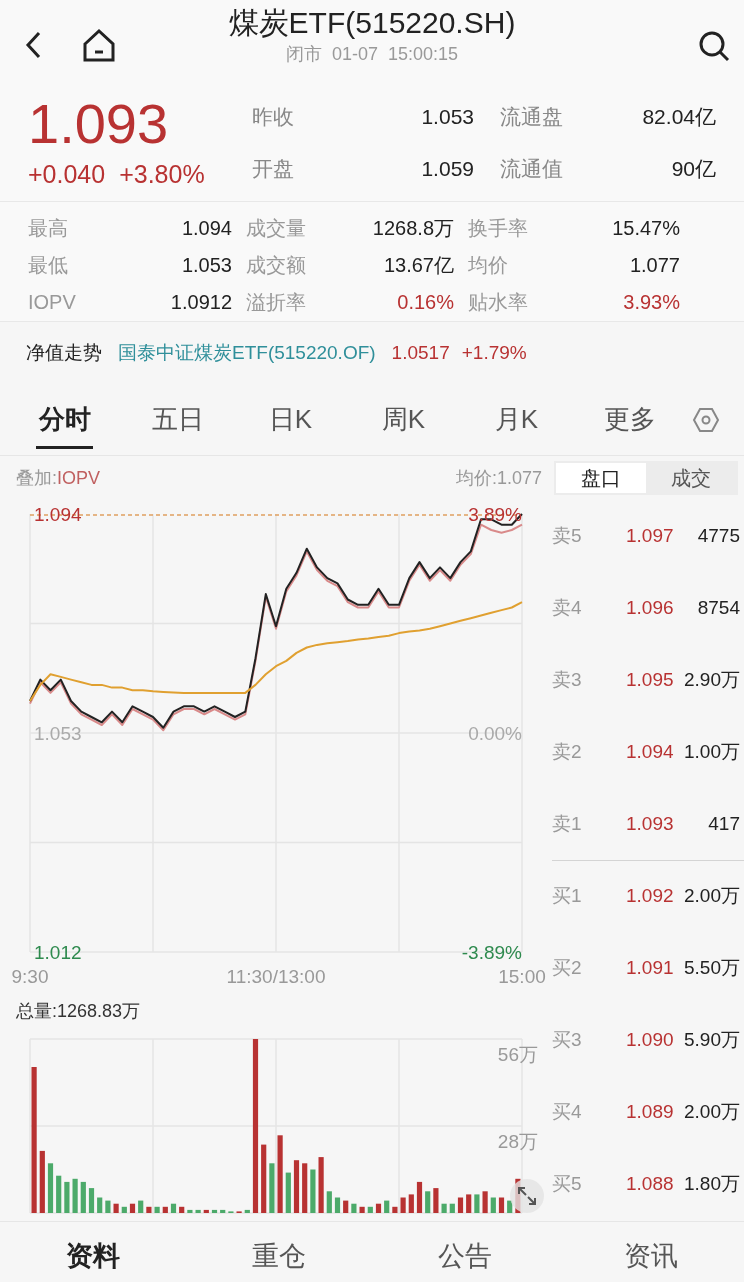 The image size is (744, 1282). Describe the element at coordinates (372, 23) in the screenshot. I see `page-title: 煤炭ETF(515220.SH)` at that location.